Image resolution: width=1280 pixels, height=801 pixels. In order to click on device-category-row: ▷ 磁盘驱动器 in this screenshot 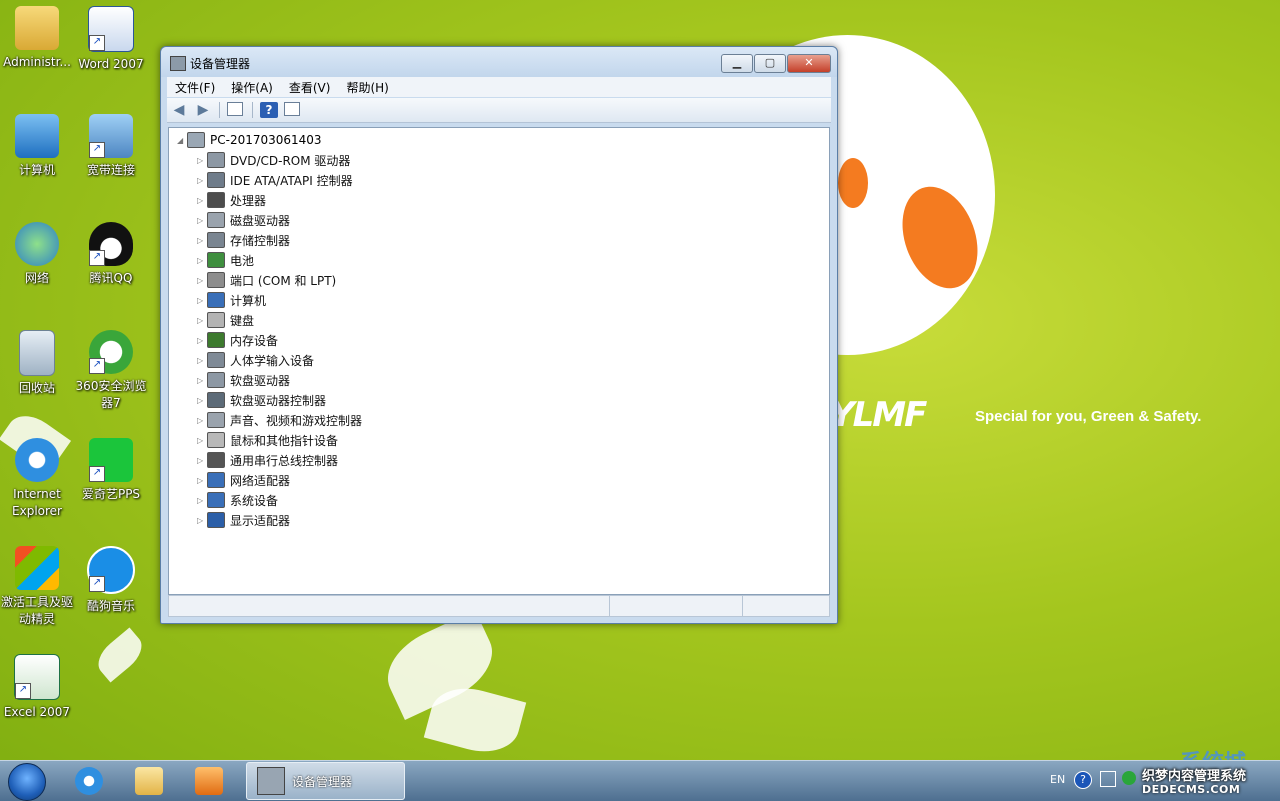, I will do `click(243, 220)`.